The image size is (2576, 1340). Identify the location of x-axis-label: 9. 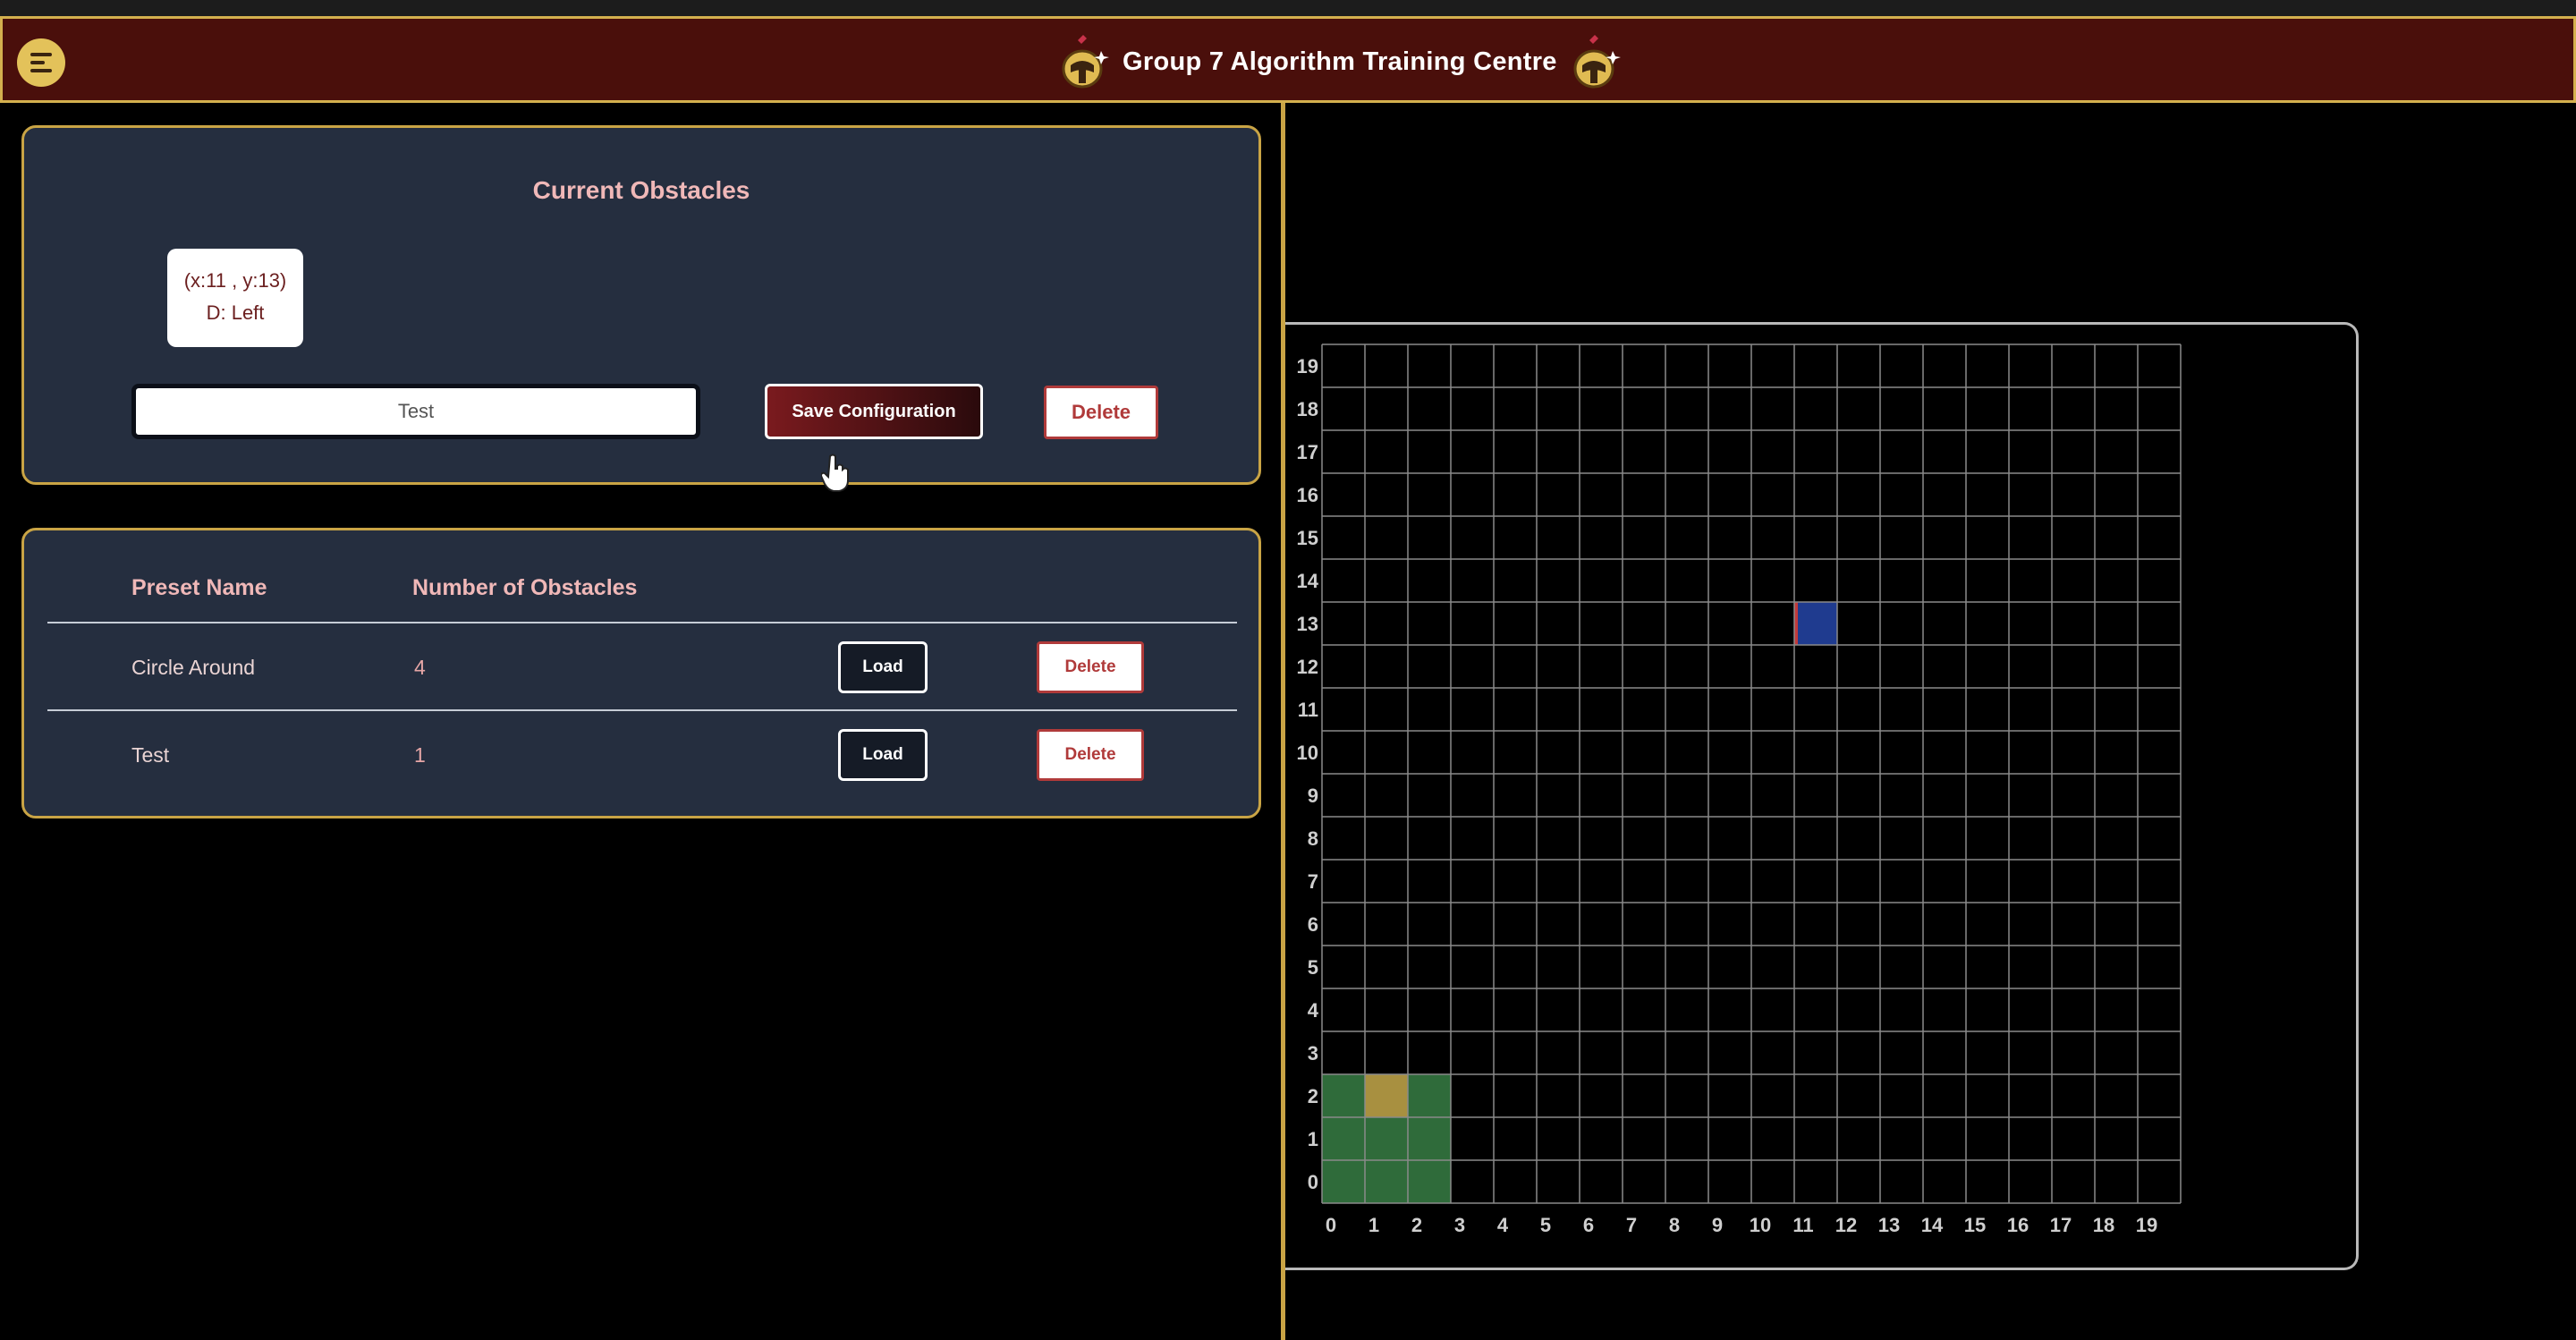
(1717, 1225).